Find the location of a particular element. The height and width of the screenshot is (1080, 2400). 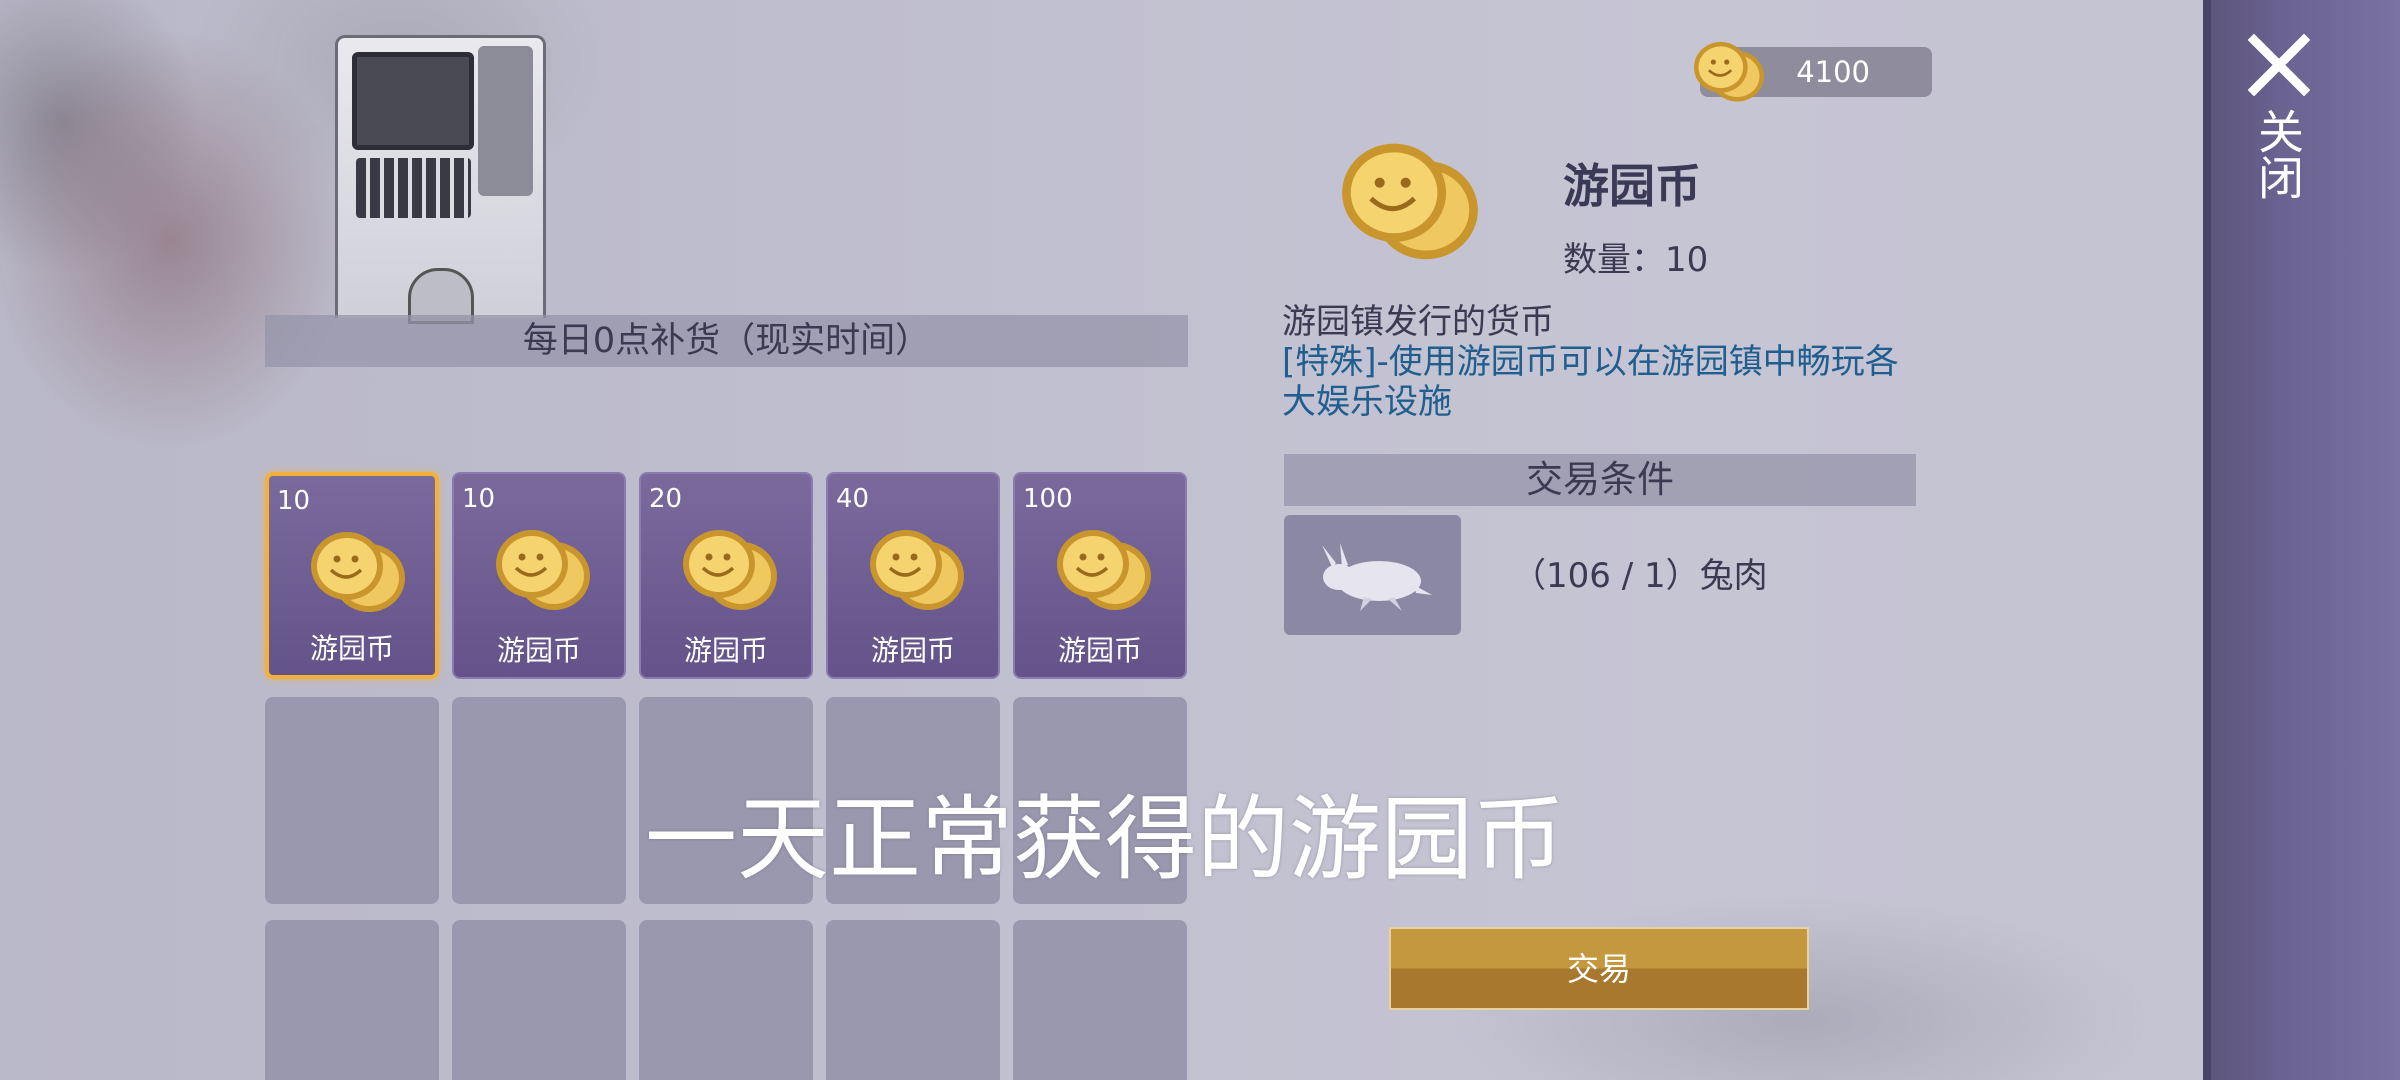

item-card-3: 40 游园币 is located at coordinates (913, 575).